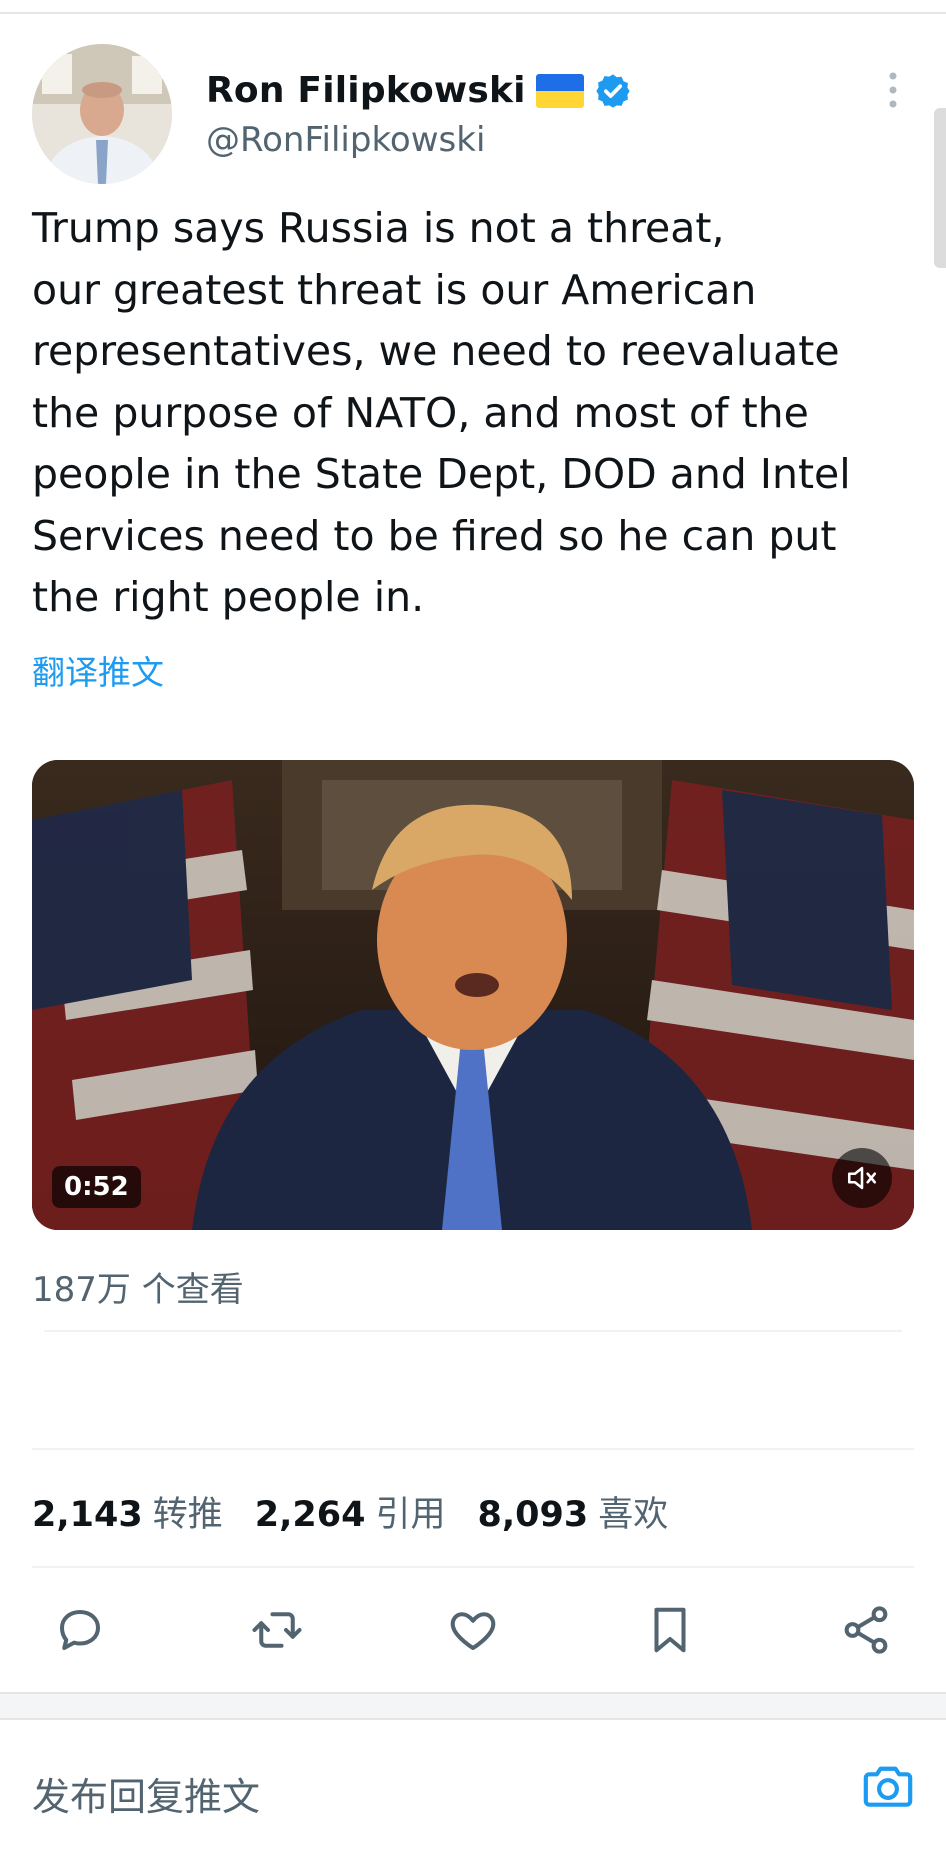 This screenshot has height=1849, width=946. I want to click on author-name: Ron Filipkowski, so click(366, 90).